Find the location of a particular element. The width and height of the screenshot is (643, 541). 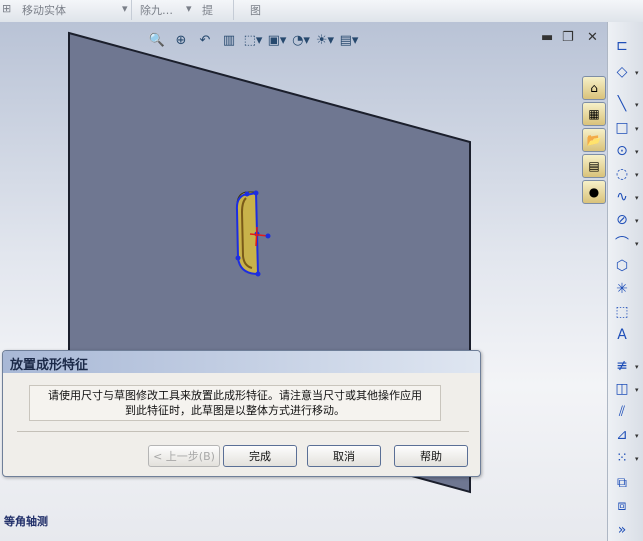

task-pane-tabs: ⌂ ▦ 📂 ▤ ● is located at coordinates (594, 141).